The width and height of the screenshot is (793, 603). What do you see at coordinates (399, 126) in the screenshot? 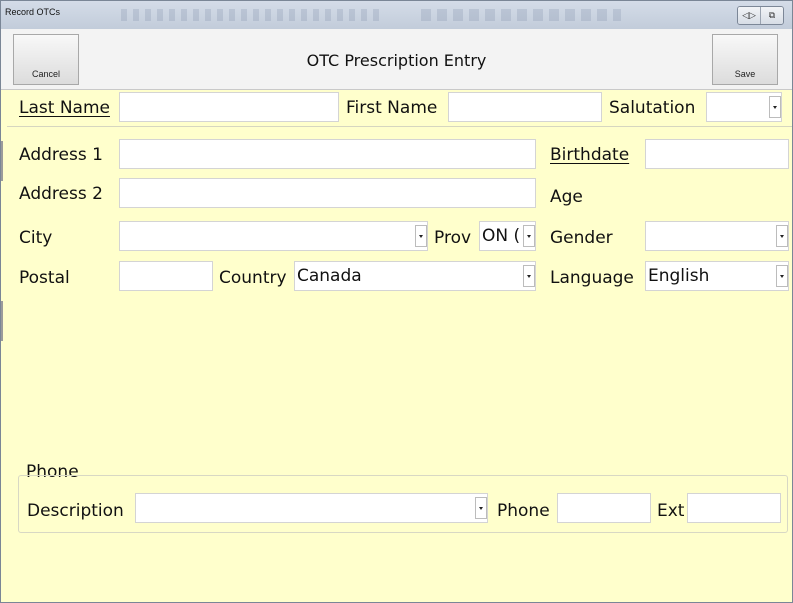
I see `section-divider` at bounding box center [399, 126].